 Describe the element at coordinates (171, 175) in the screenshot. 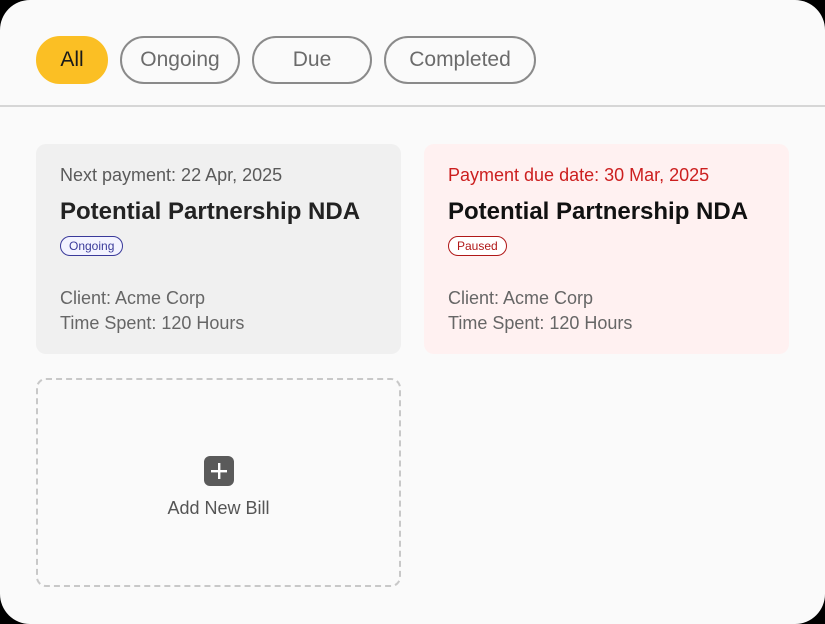

I see `next-payment-date: Next payment: 22 Apr, 2025` at that location.